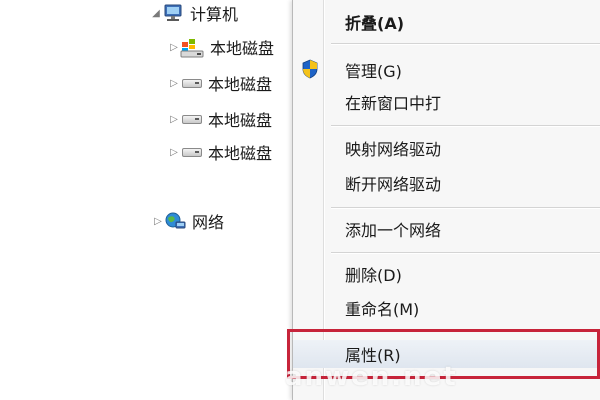  I want to click on menu-item-label: 在新窗口中打, so click(393, 103).